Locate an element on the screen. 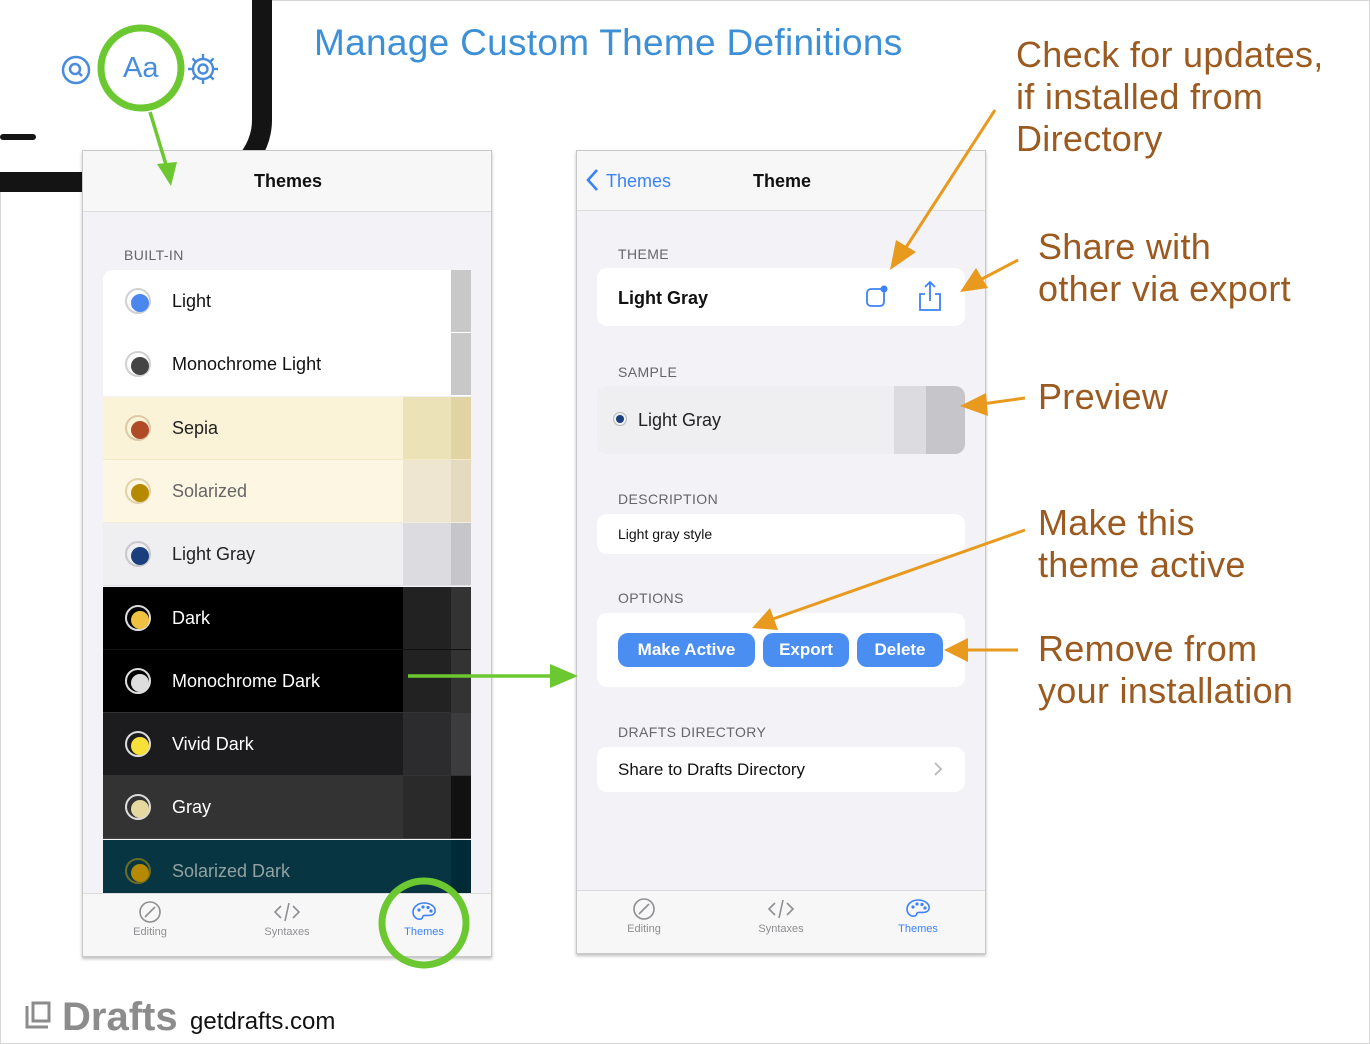 The width and height of the screenshot is (1370, 1044). themes-tabbar: Editing Syntaxes Themes is located at coordinates (287, 924).